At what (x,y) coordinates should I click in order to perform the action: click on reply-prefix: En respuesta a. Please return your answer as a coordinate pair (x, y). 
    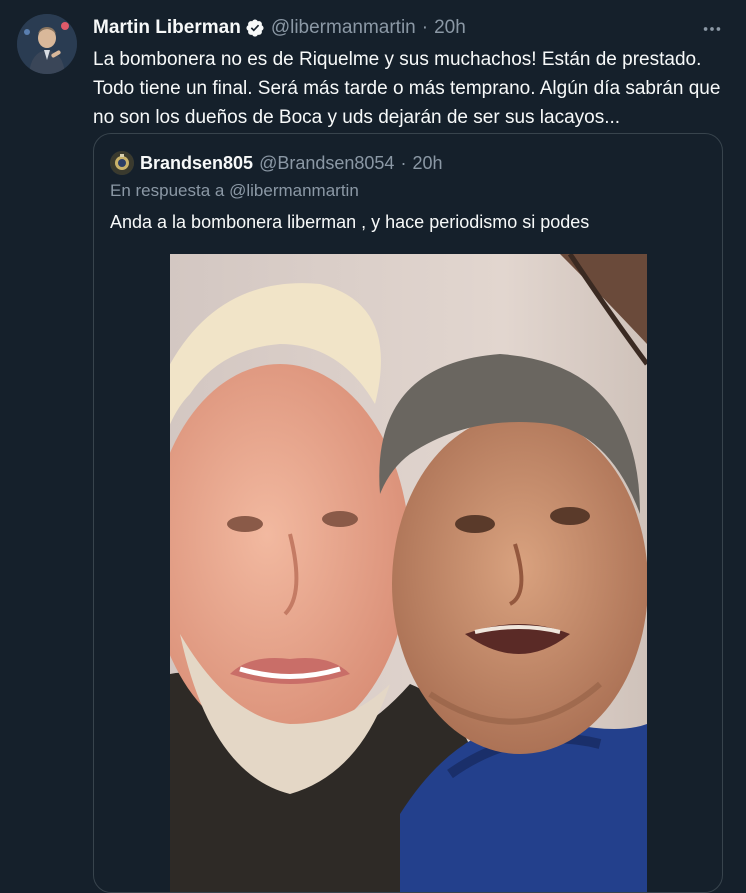
    Looking at the image, I should click on (167, 190).